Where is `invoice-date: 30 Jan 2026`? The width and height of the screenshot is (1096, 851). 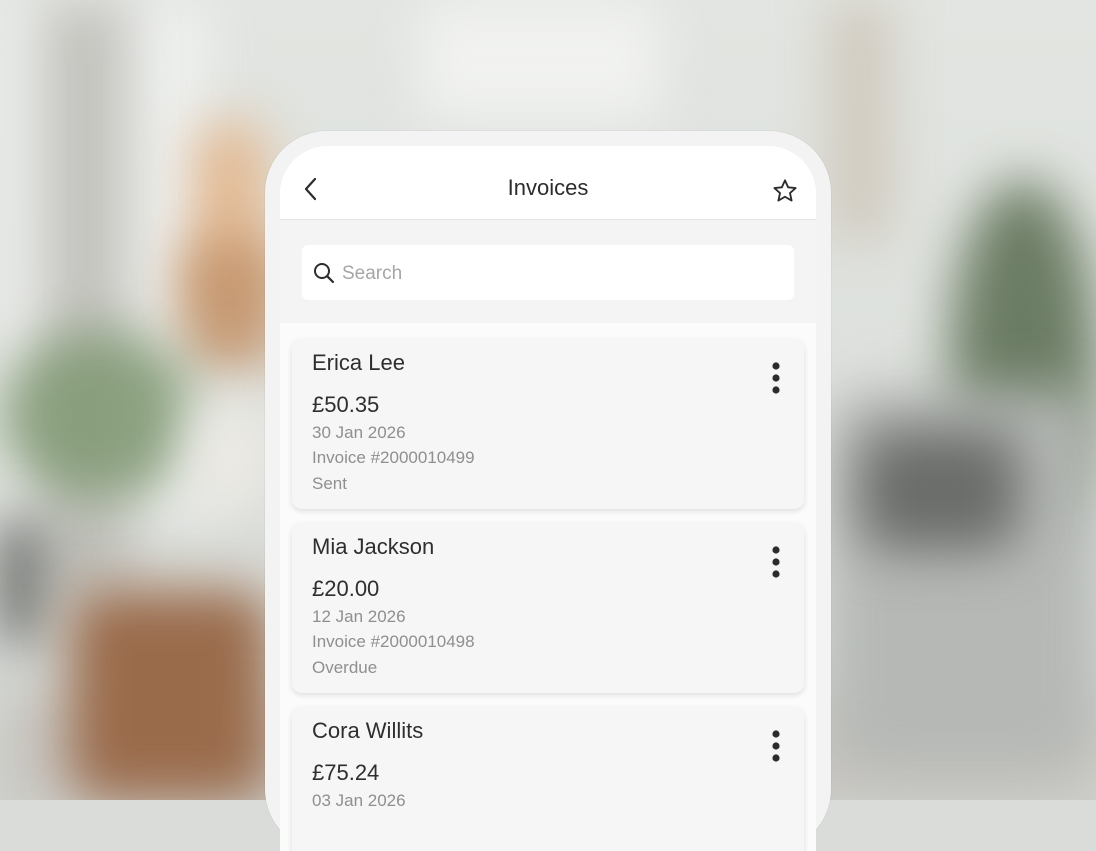
invoice-date: 30 Jan 2026 is located at coordinates (359, 432).